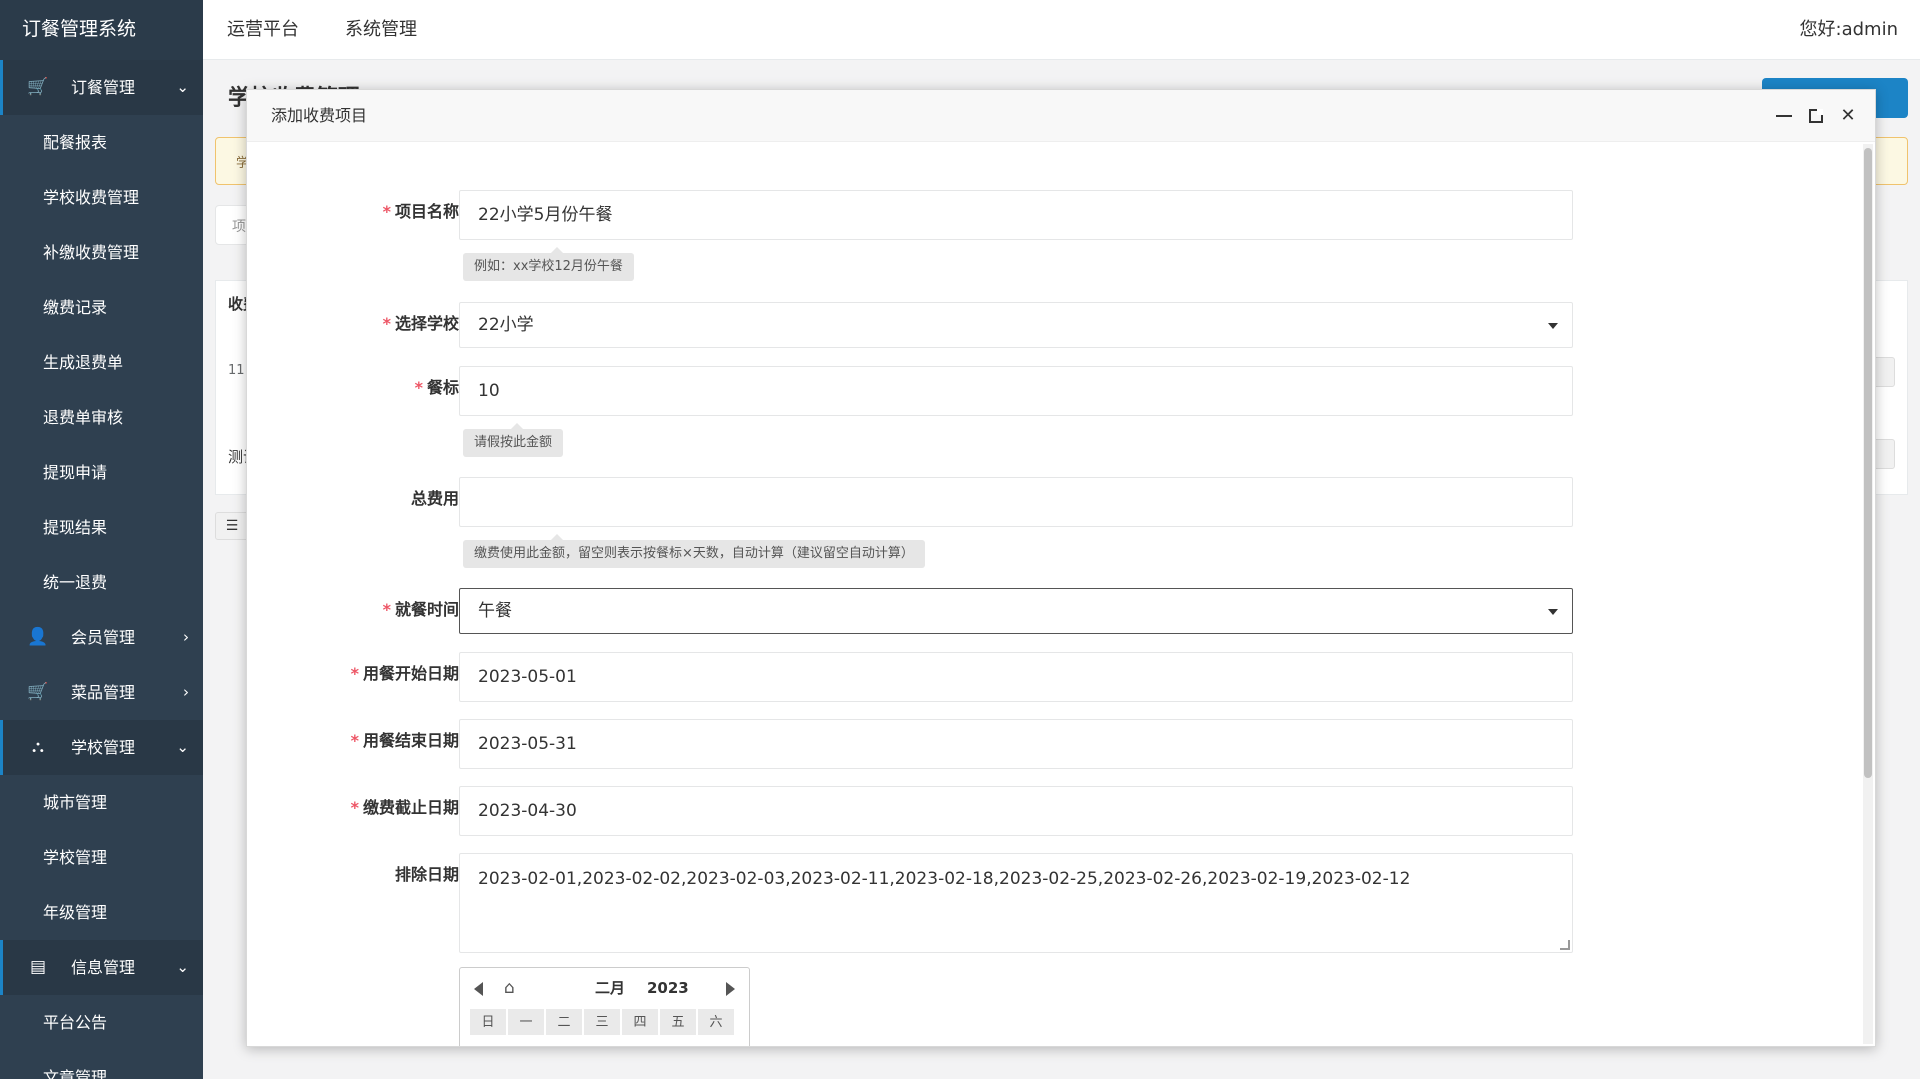  Describe the element at coordinates (101, 417) in the screenshot. I see `sidebar-item-refund-review: 退费单审核` at that location.